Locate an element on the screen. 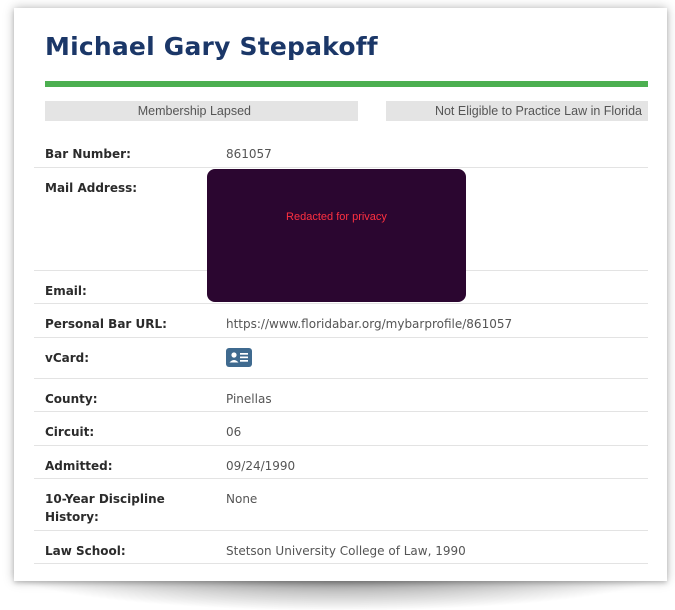 This screenshot has height=610, width=675. redaction-label: Redacted for privacy is located at coordinates (336, 217).